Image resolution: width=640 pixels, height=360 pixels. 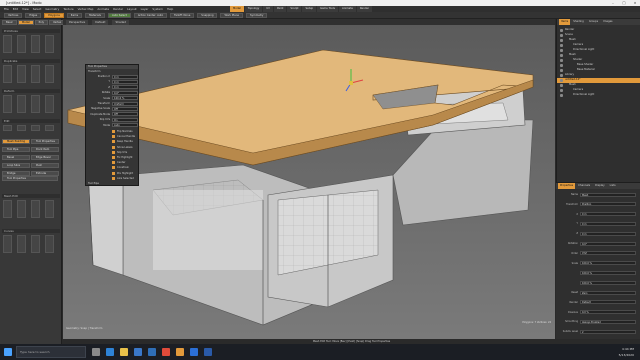 I want to click on property-field: 2, so click(x=608, y=331).